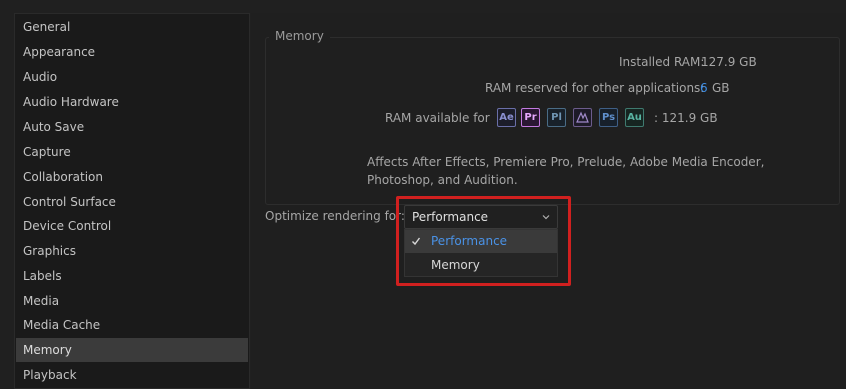  Describe the element at coordinates (132, 52) in the screenshot. I see `sidebar-item-appearance: Appearance` at that location.